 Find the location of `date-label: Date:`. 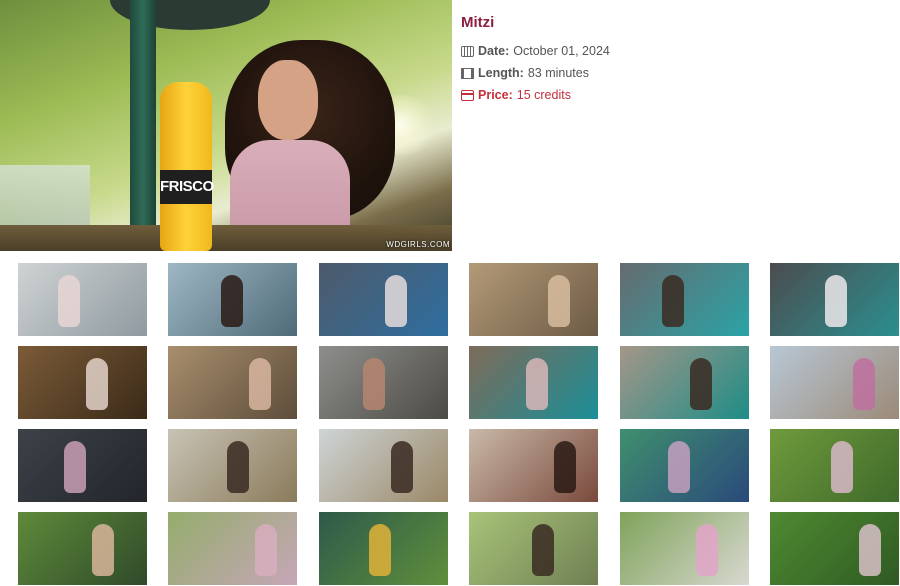

date-label: Date: is located at coordinates (494, 51).